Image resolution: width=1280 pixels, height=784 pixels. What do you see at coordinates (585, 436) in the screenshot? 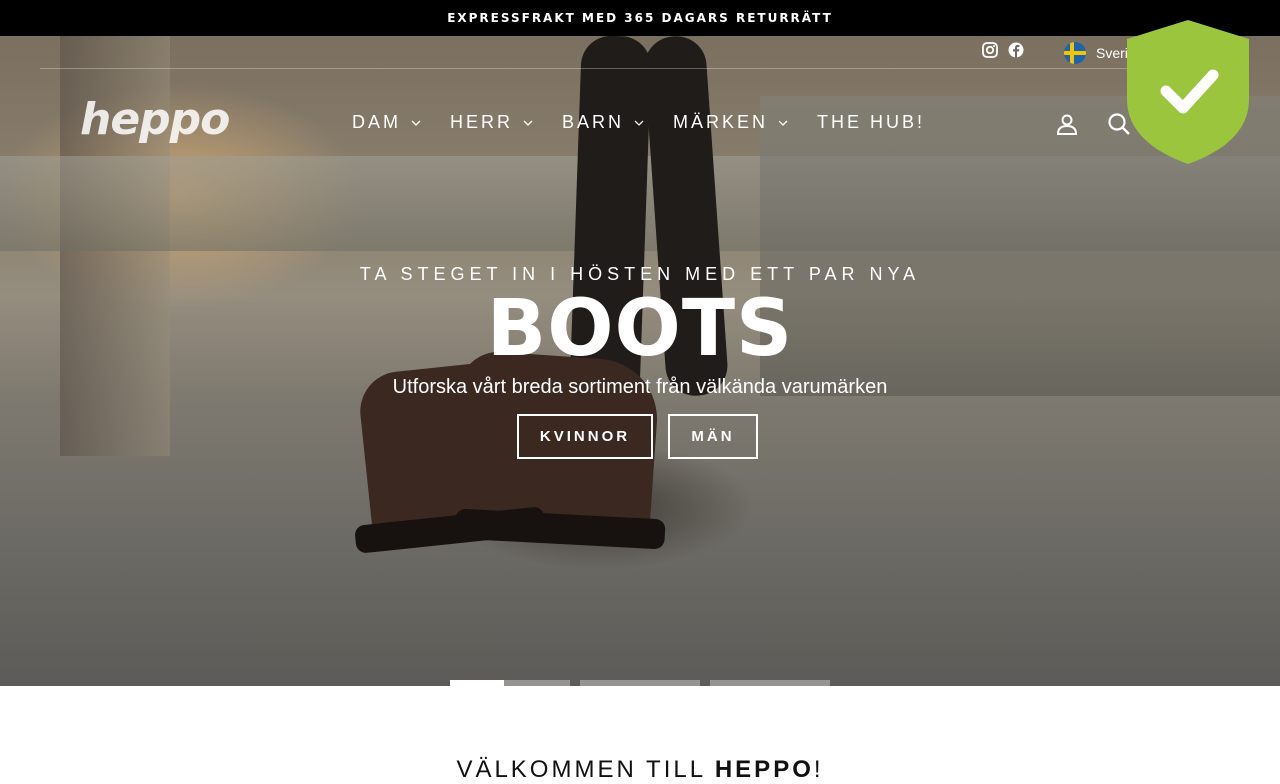
I see `shop-women-button: KVINNOR` at bounding box center [585, 436].